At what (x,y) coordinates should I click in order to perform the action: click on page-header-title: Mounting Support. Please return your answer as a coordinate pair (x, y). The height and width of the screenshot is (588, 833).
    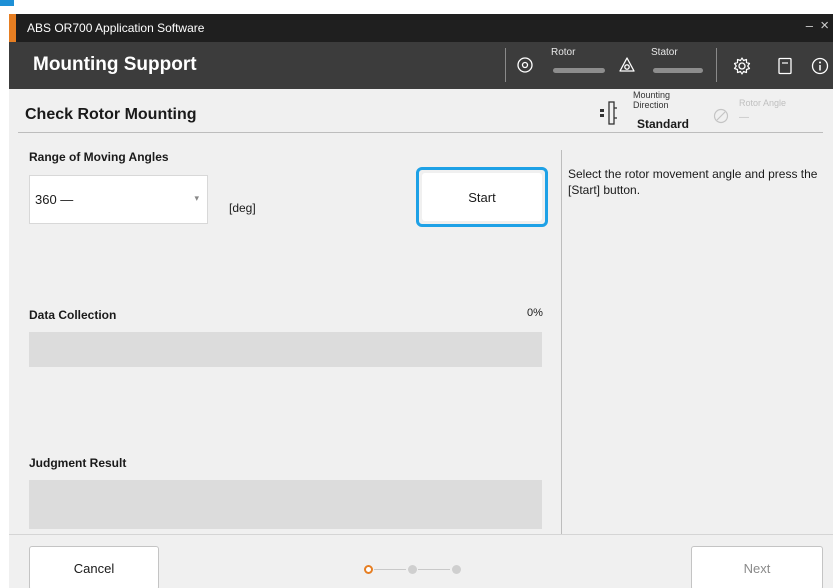
    Looking at the image, I should click on (115, 64).